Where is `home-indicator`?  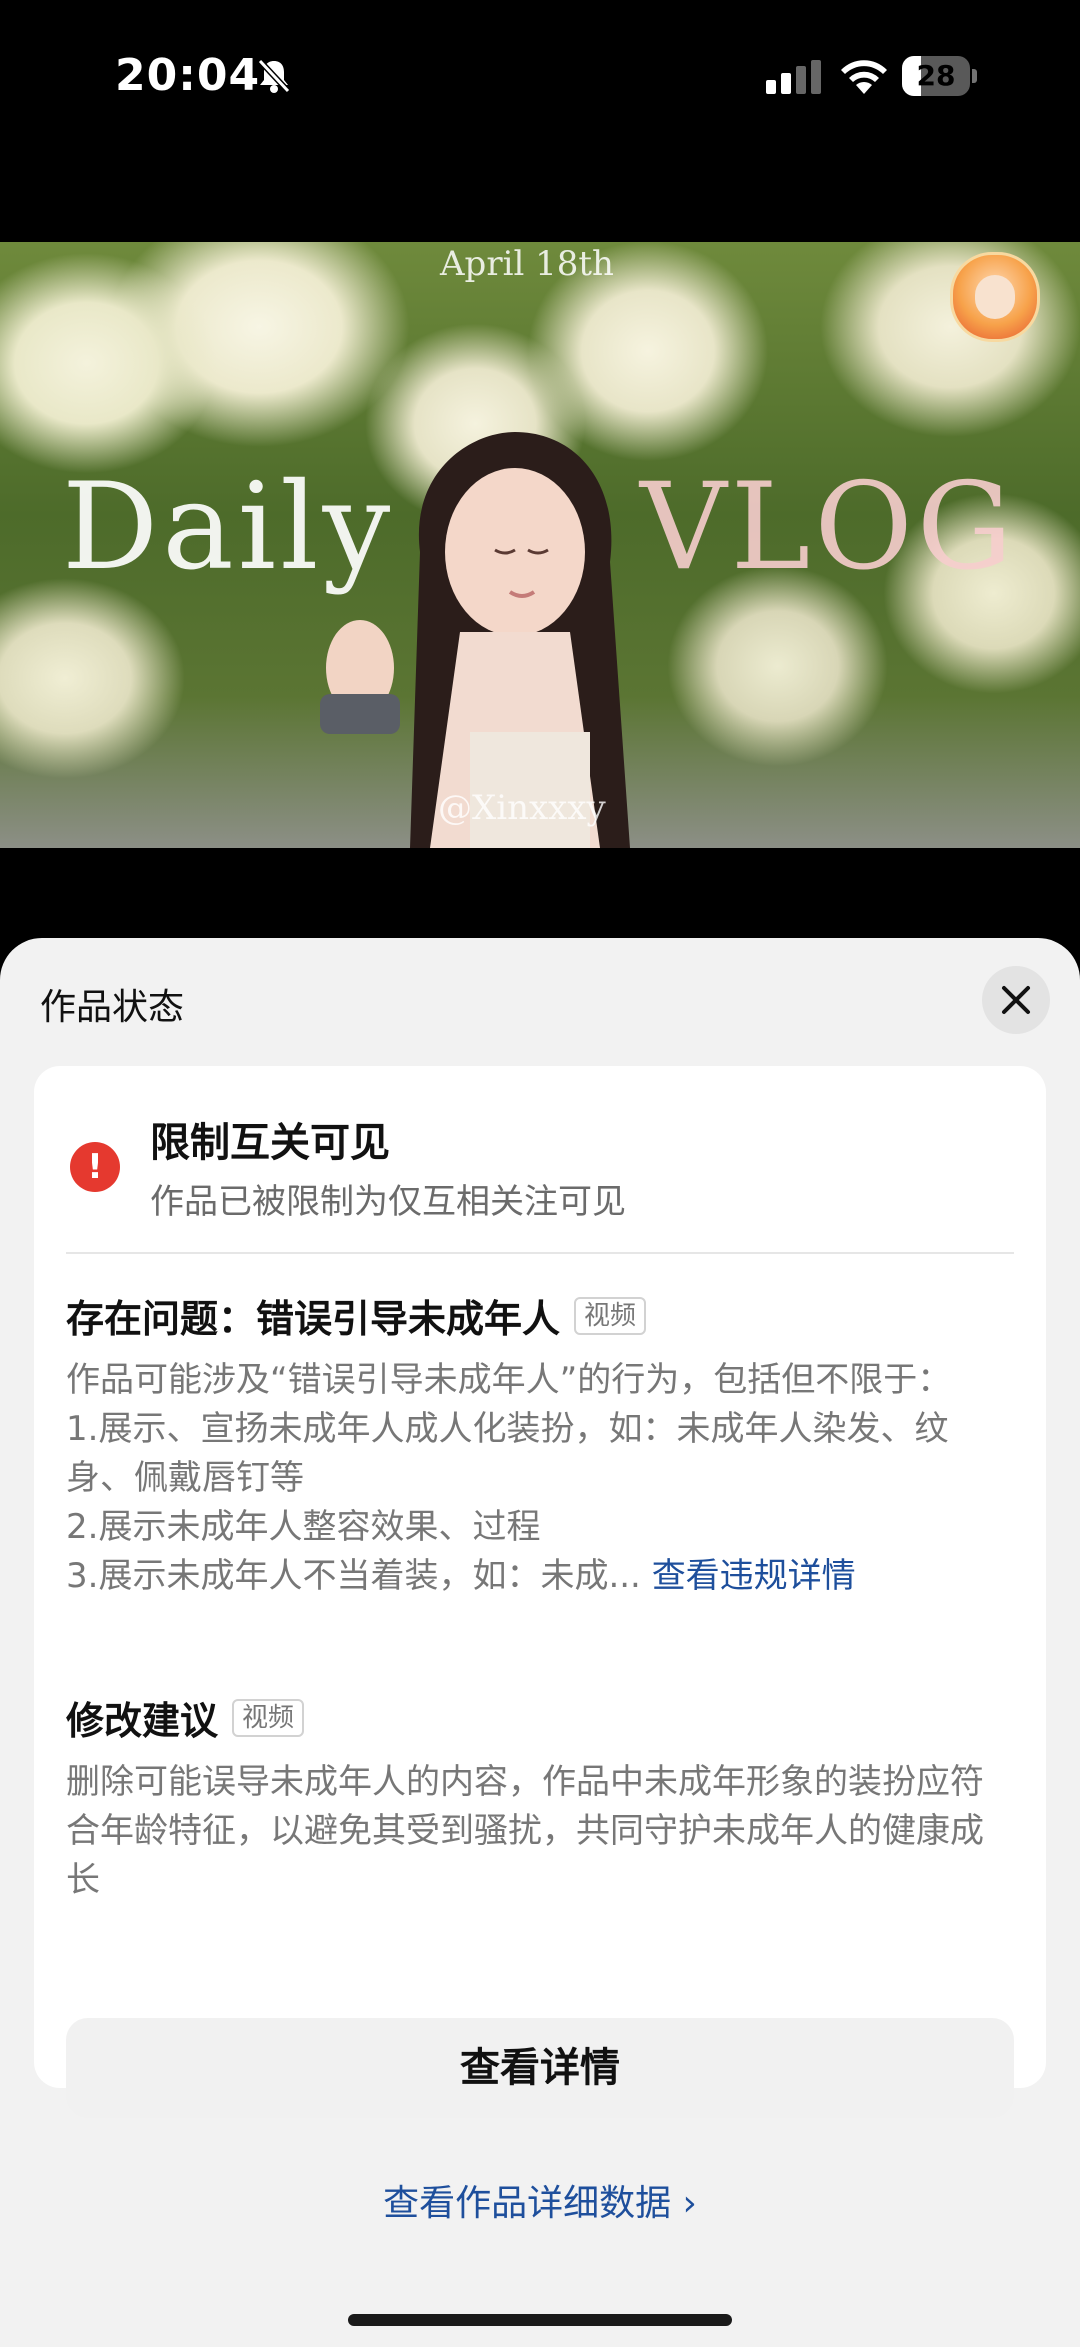 home-indicator is located at coordinates (540, 2320).